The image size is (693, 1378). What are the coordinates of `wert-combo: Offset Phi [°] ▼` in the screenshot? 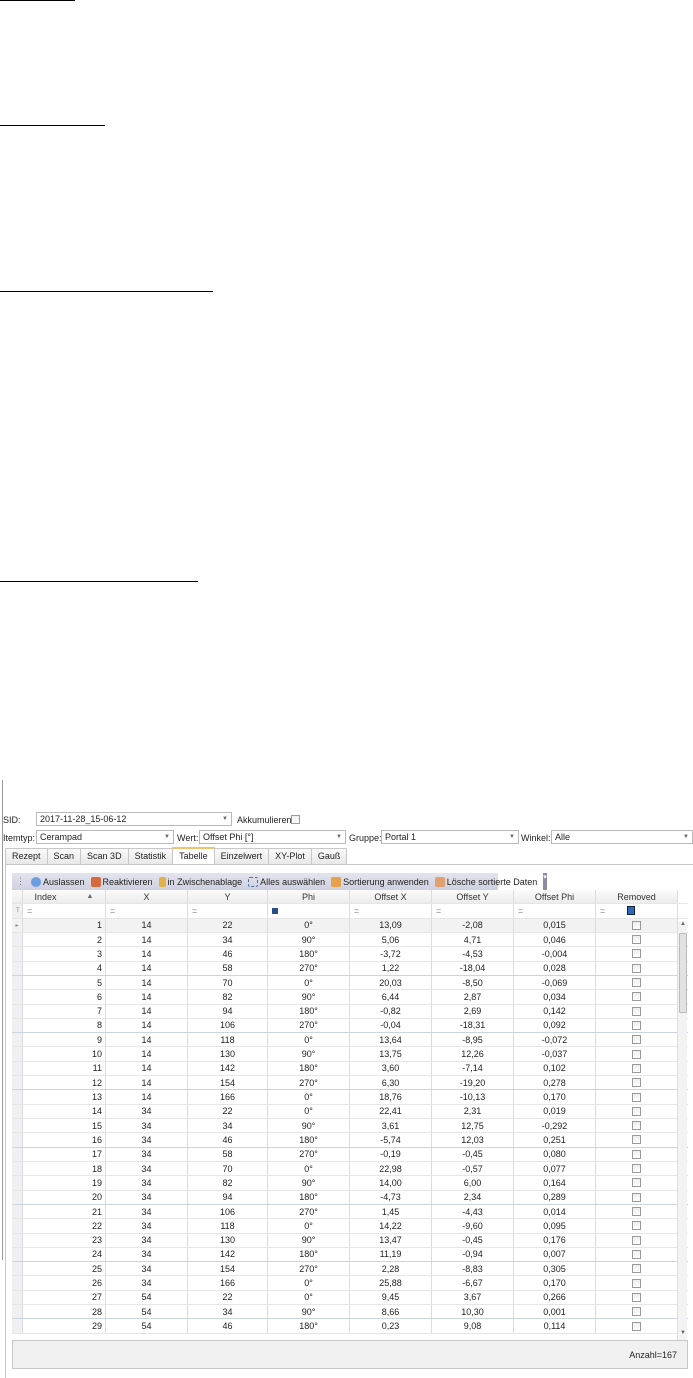 It's located at (272, 837).